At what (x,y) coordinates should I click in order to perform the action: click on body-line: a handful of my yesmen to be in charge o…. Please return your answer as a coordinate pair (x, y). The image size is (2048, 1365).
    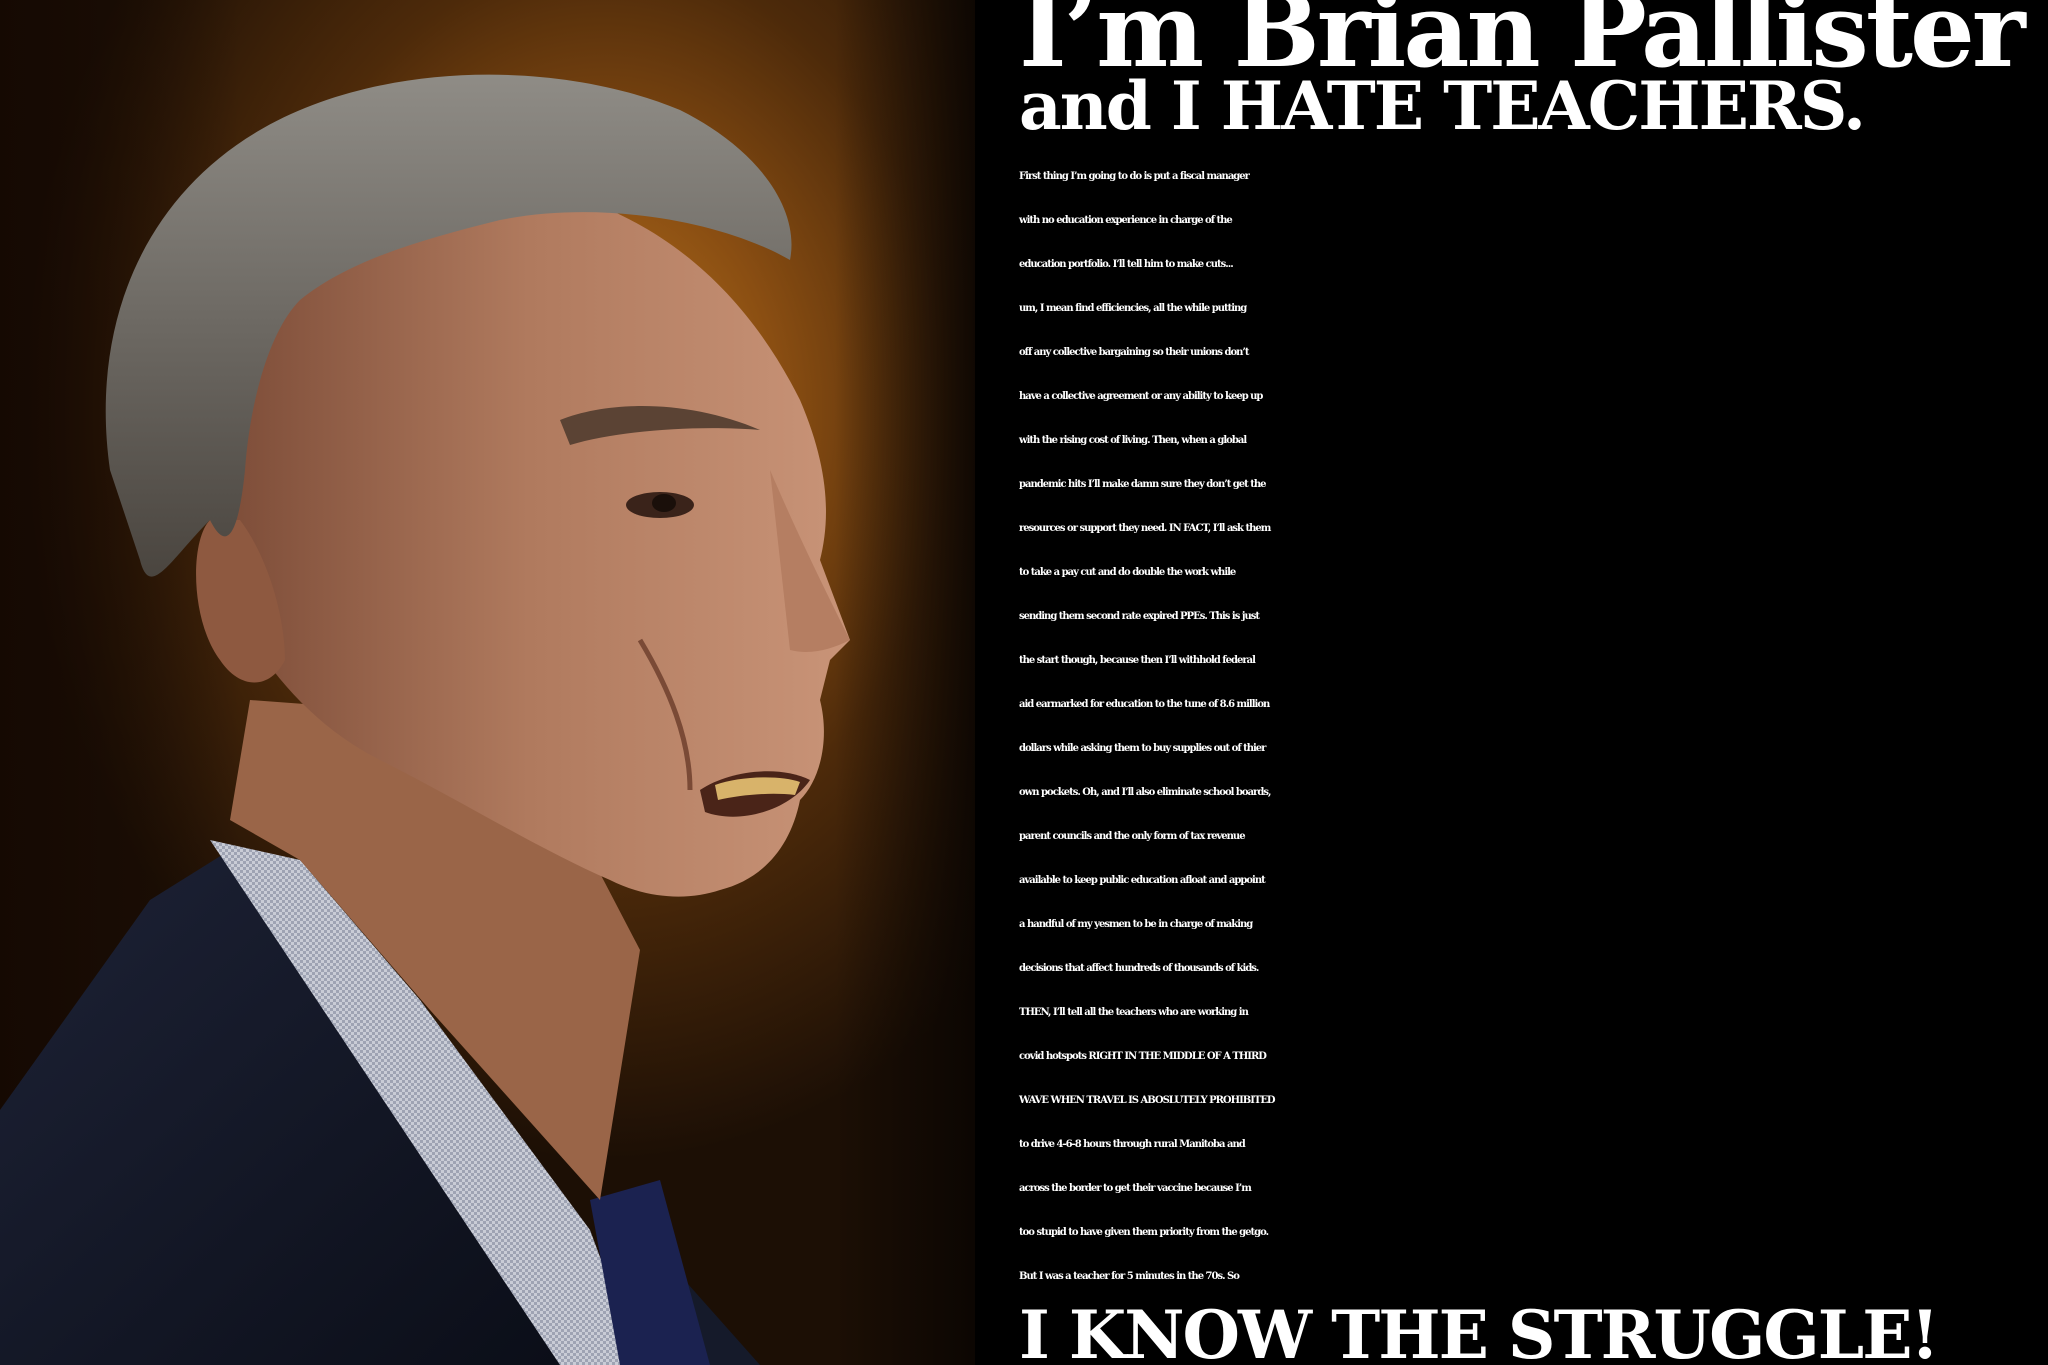
    Looking at the image, I should click on (1136, 924).